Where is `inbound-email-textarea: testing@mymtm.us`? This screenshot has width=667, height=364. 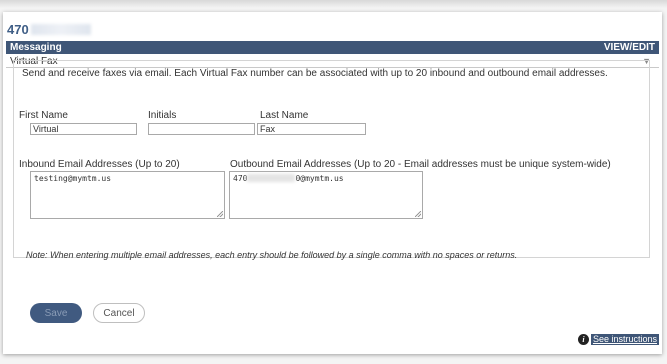
inbound-email-textarea: testing@mymtm.us is located at coordinates (127, 195).